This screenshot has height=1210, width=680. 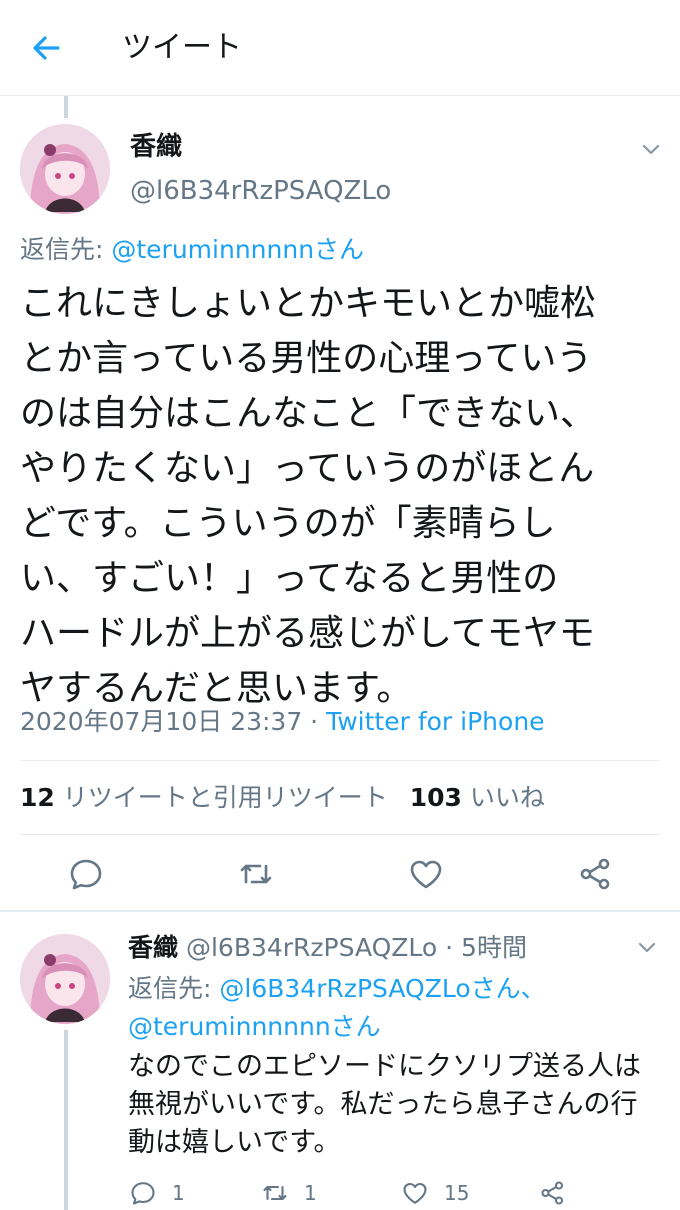 What do you see at coordinates (434, 1193) in the screenshot?
I see `like-button: 15` at bounding box center [434, 1193].